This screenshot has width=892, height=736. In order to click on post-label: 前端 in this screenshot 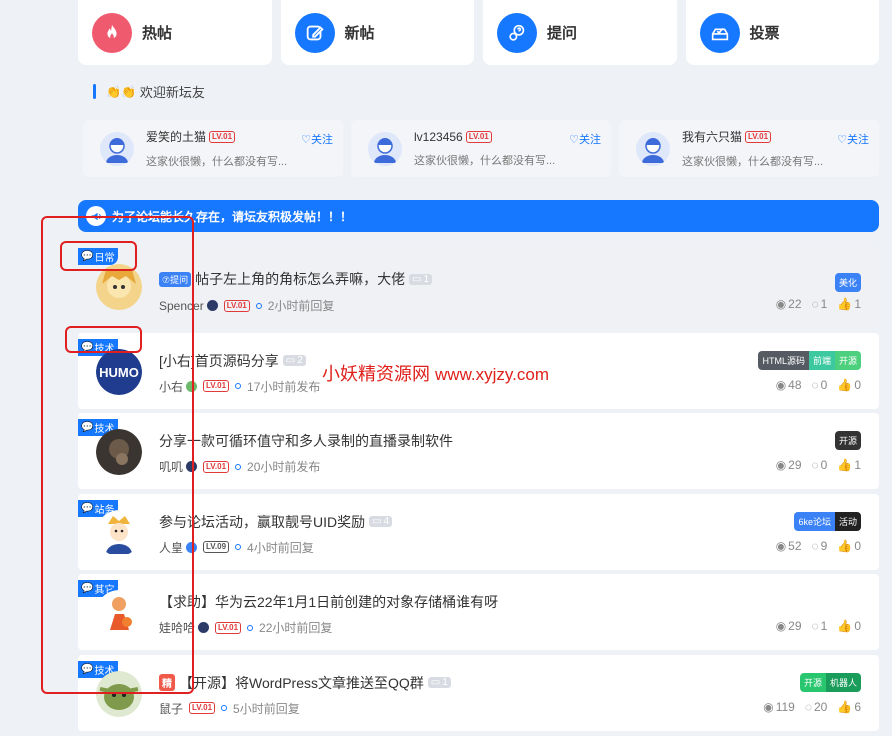, I will do `click(821, 360)`.